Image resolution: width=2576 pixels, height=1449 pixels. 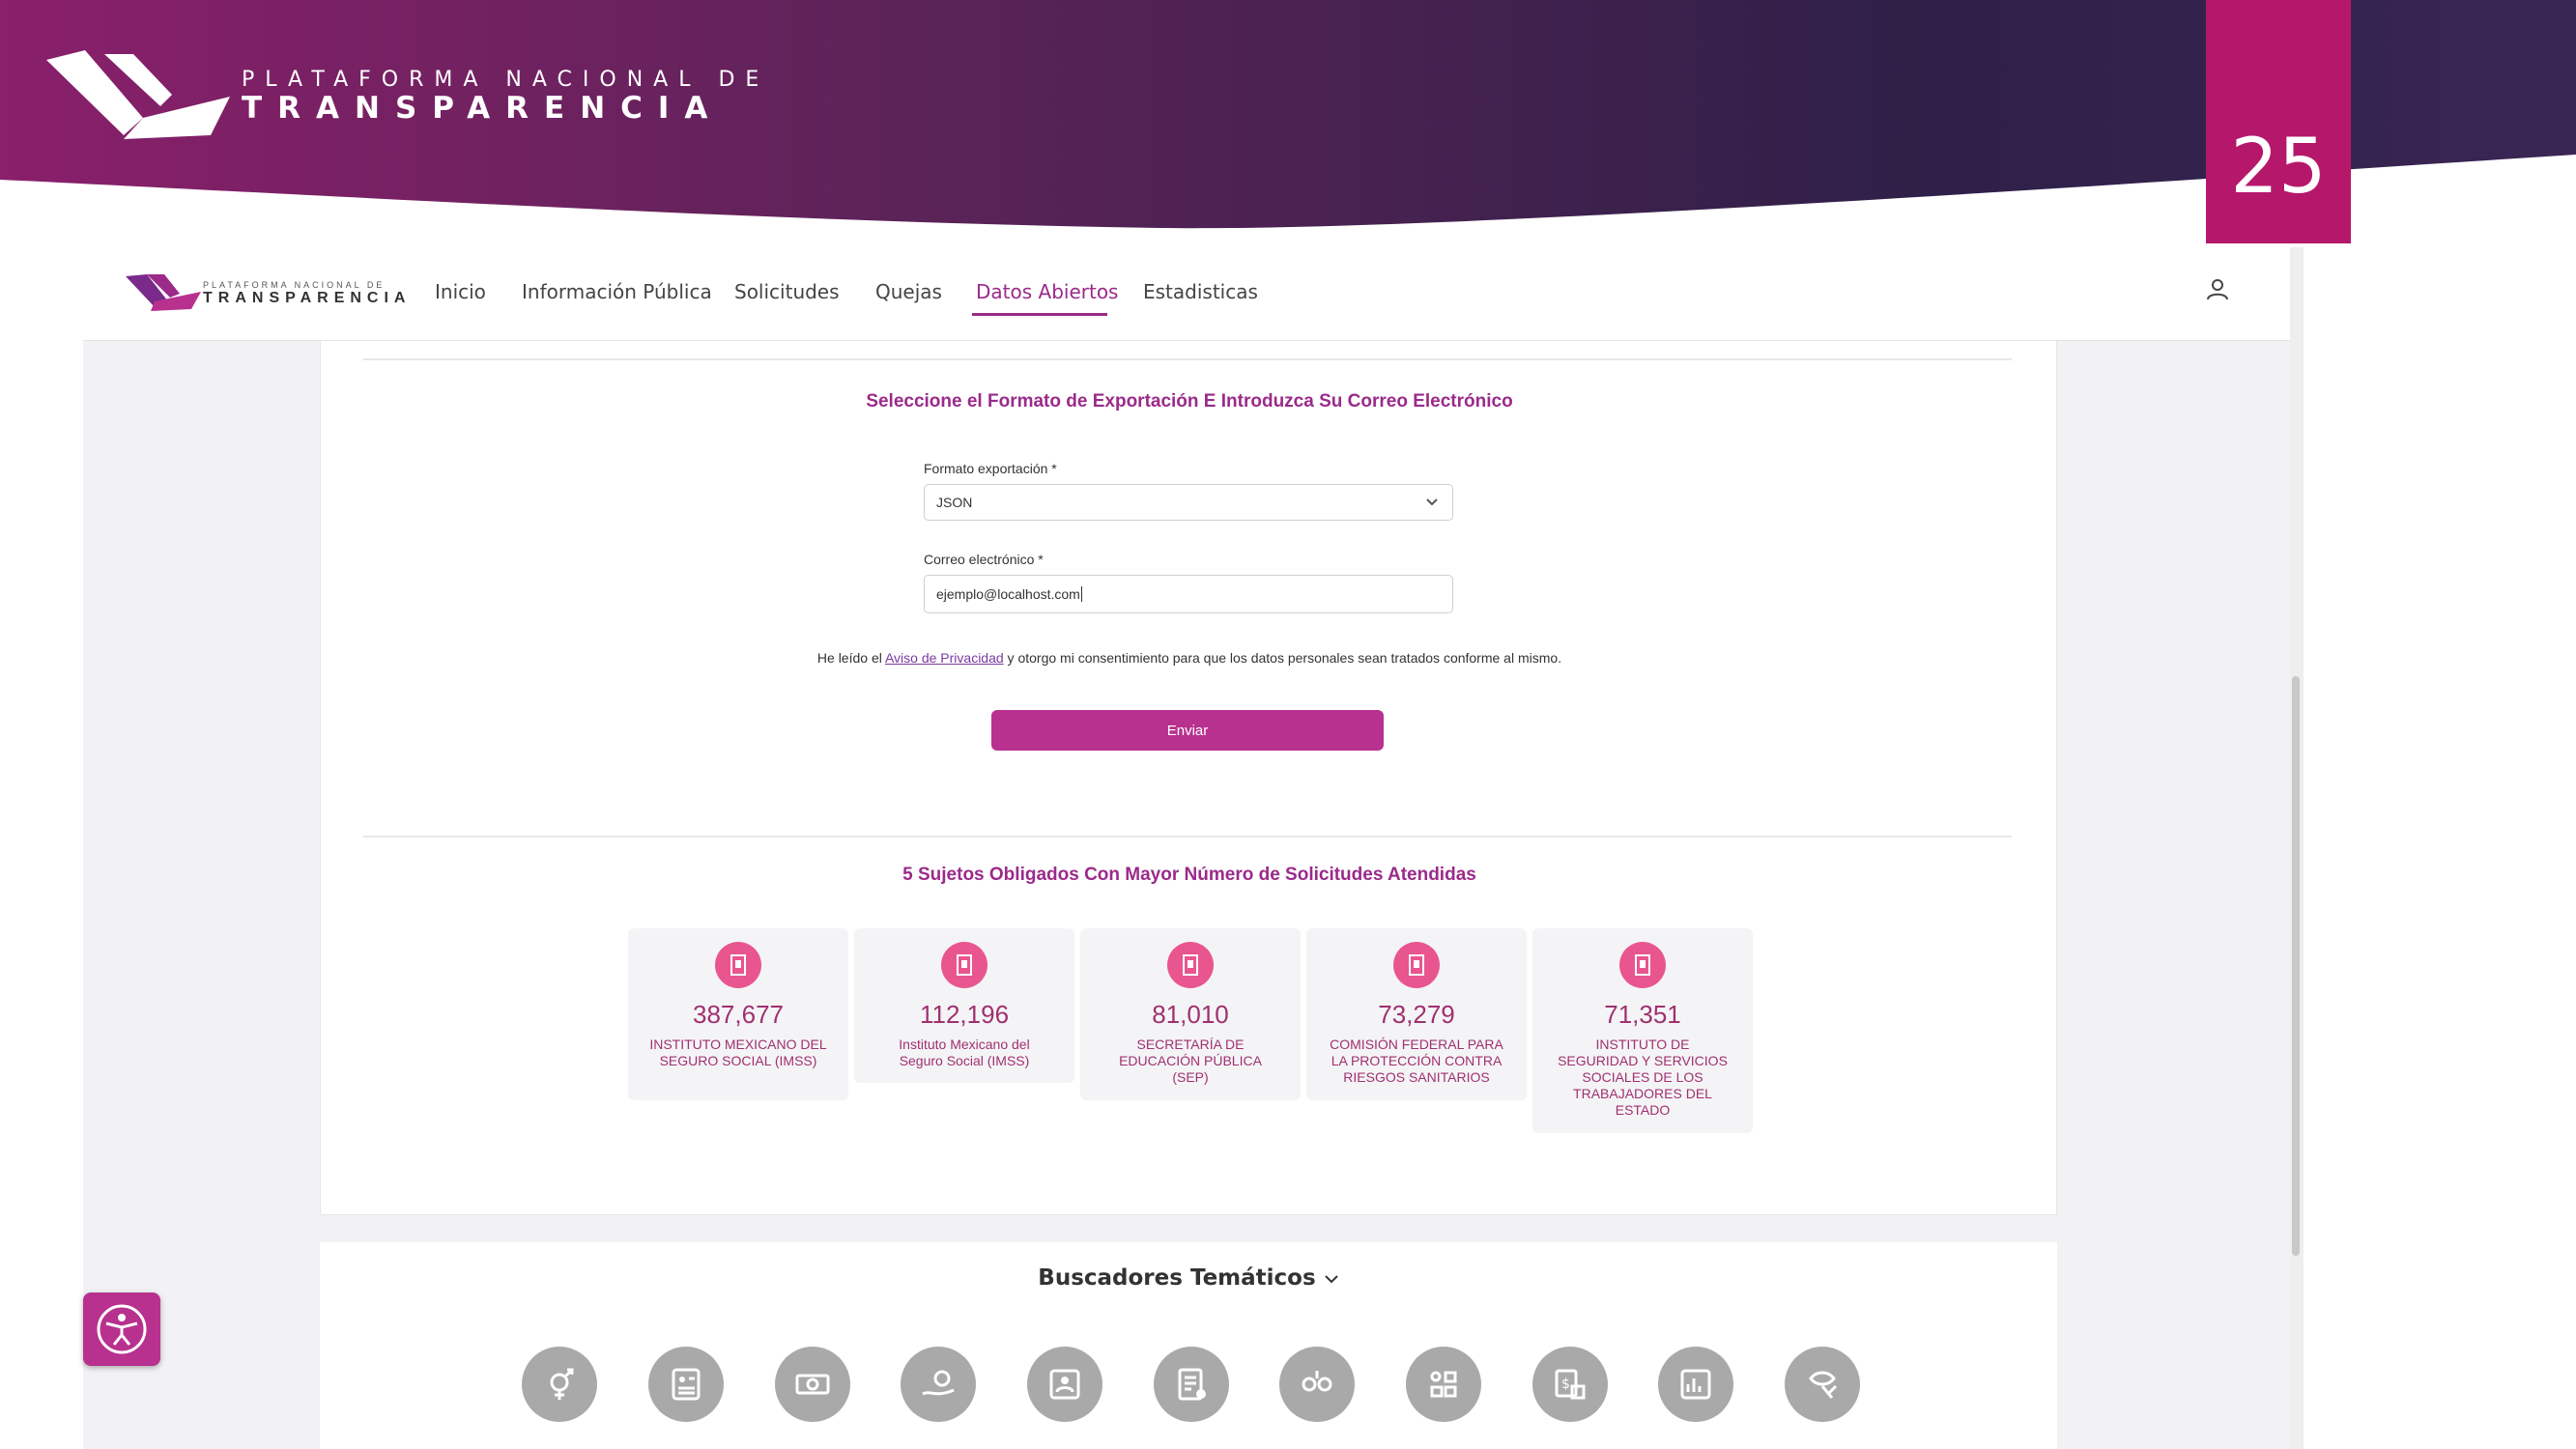 I want to click on nav-item-informacion-publica: Información Pública, so click(x=617, y=291).